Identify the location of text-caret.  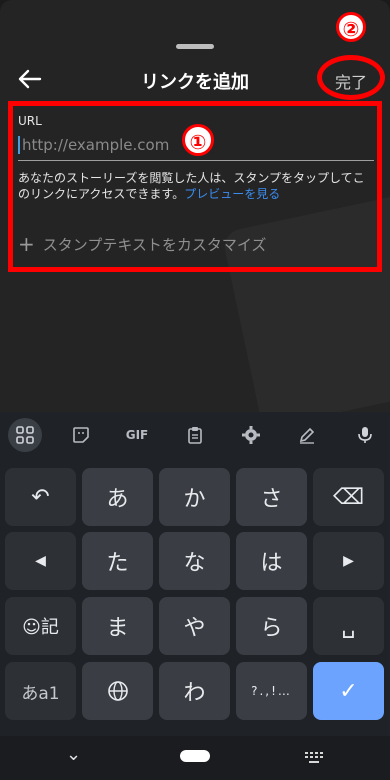
(19, 145).